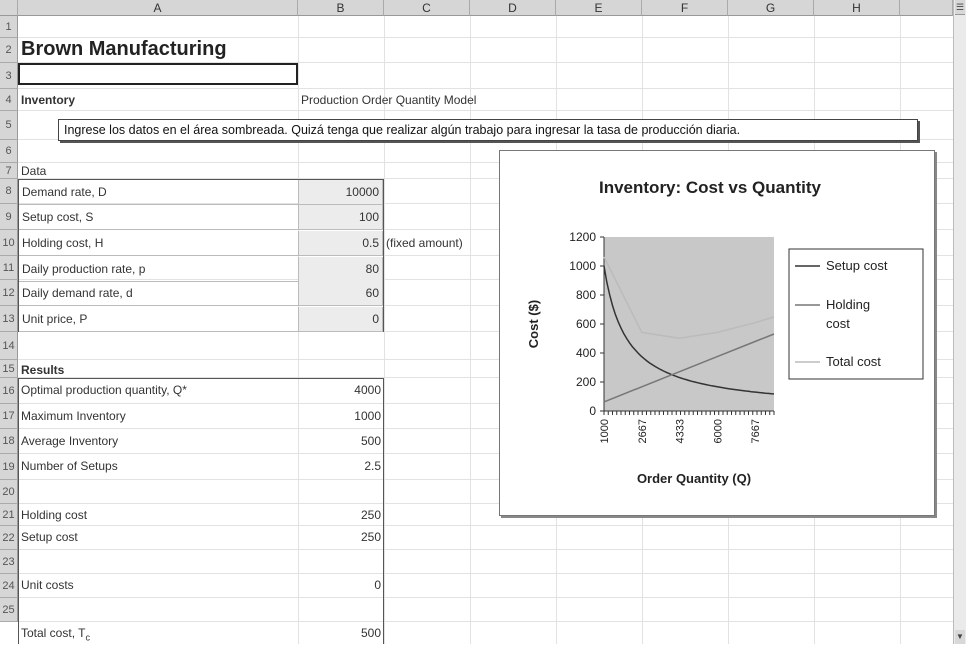 The width and height of the screenshot is (966, 648). What do you see at coordinates (159, 269) in the screenshot?
I see `input-label: Daily production rate, p` at bounding box center [159, 269].